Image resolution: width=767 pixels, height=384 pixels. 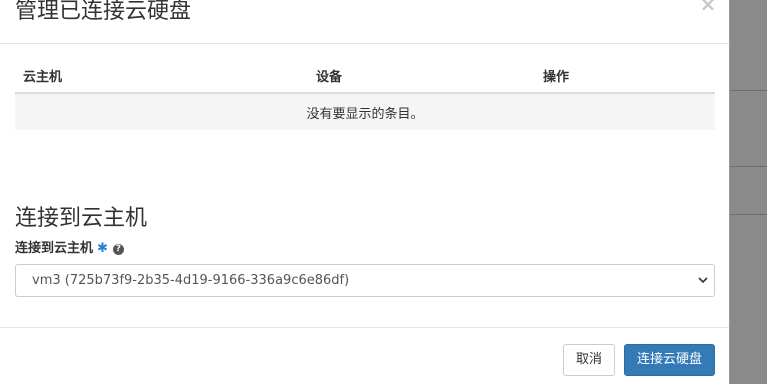 What do you see at coordinates (748, 192) in the screenshot?
I see `background-page` at bounding box center [748, 192].